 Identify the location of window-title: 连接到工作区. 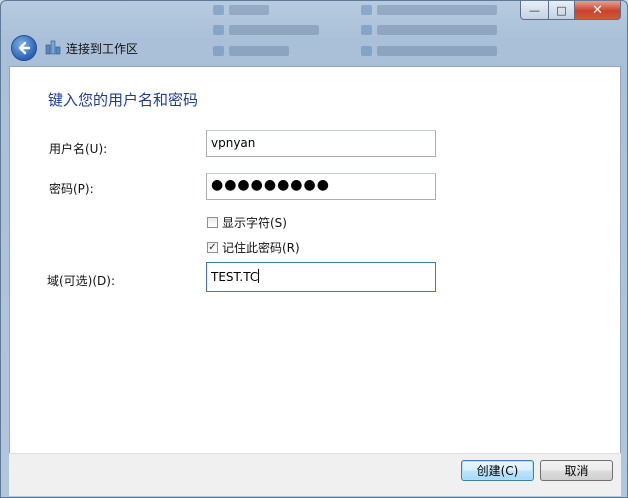
(102, 49).